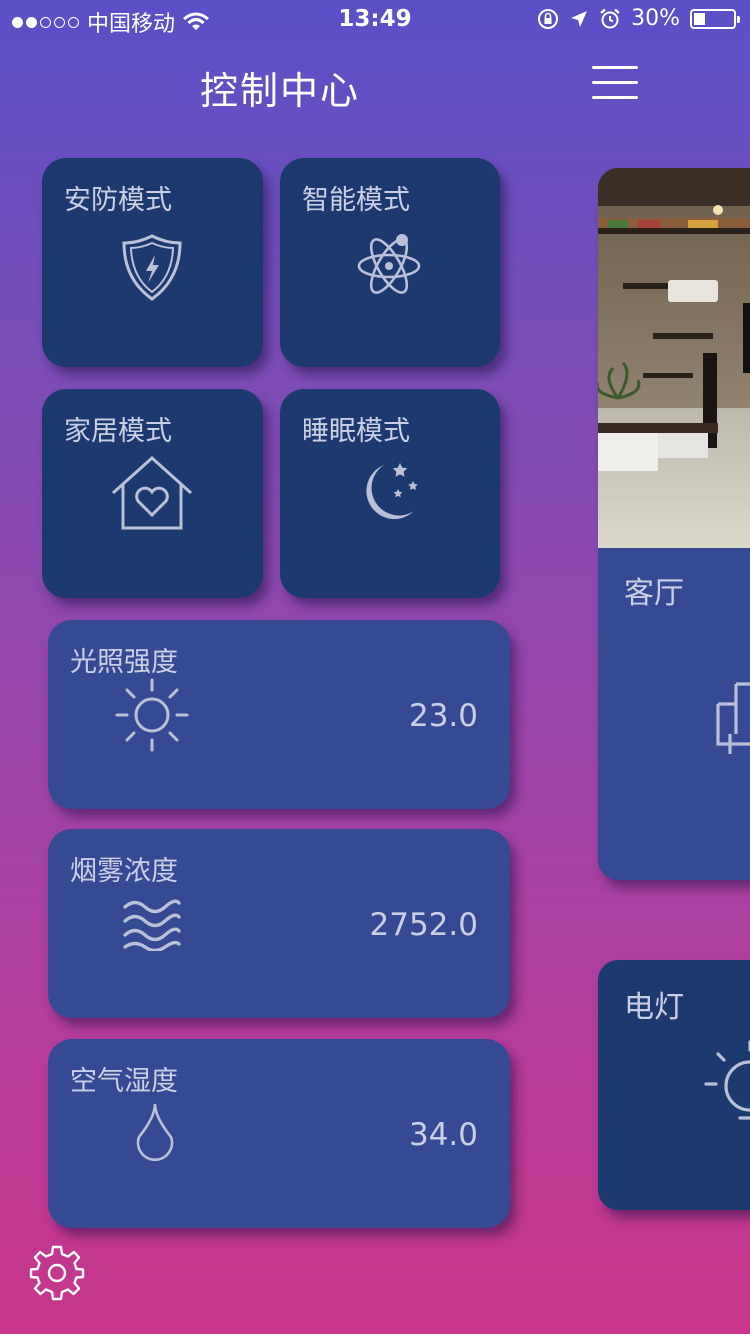  What do you see at coordinates (356, 431) in the screenshot?
I see `mode-label: 睡眠模式` at bounding box center [356, 431].